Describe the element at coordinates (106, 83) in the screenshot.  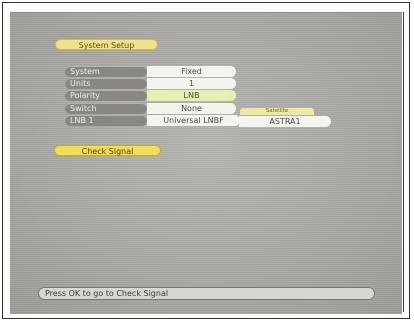
I see `row-label-units: Units` at that location.